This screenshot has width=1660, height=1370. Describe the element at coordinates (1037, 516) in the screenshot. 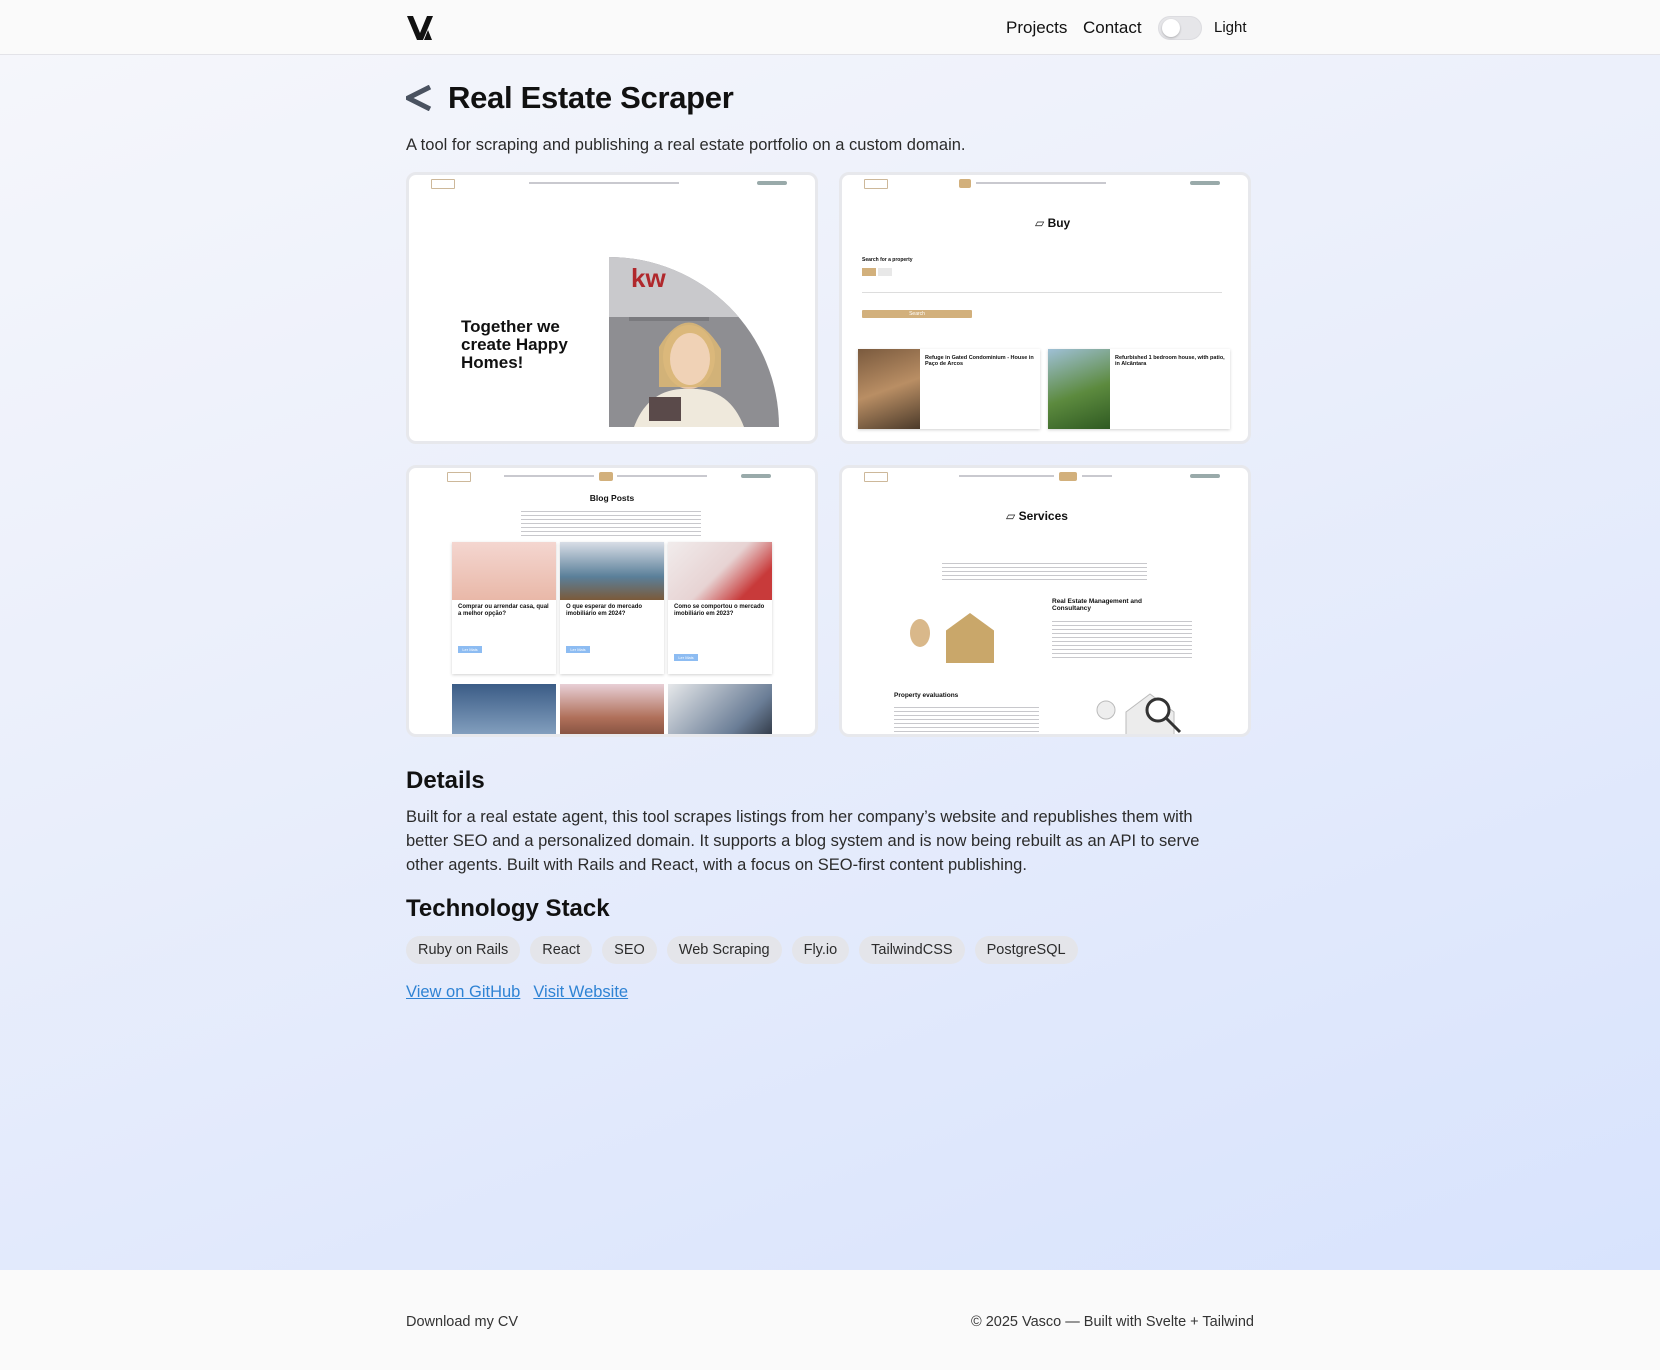

I see `services-heading: ▱ Services` at that location.